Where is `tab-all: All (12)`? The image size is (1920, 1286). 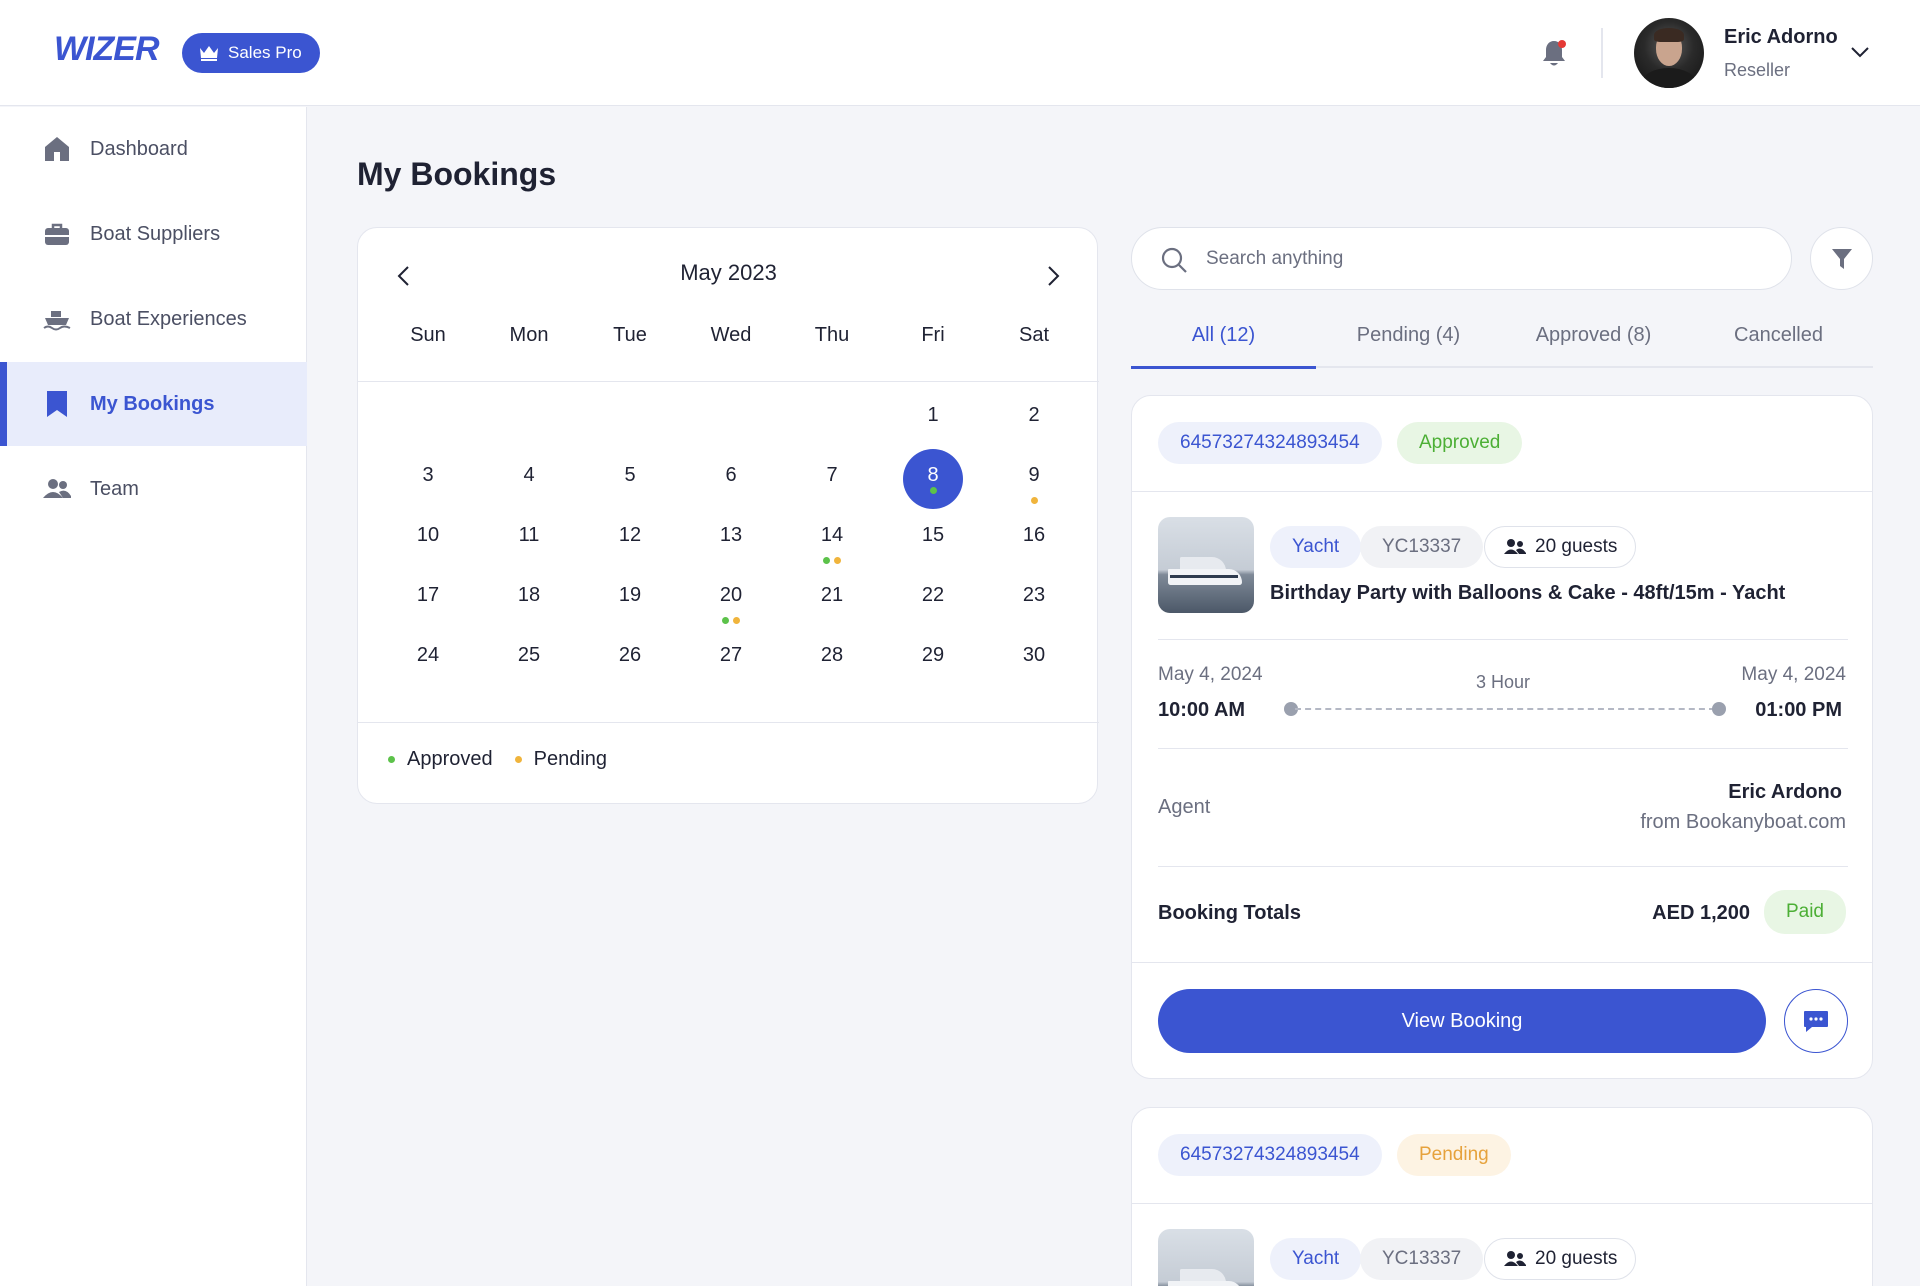 tab-all: All (12) is located at coordinates (1223, 343).